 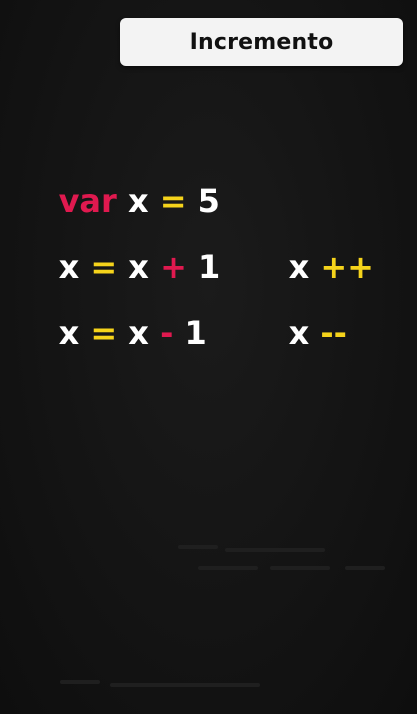 I want to click on decrement-long-line: x = x - 1, so click(x=110, y=333).